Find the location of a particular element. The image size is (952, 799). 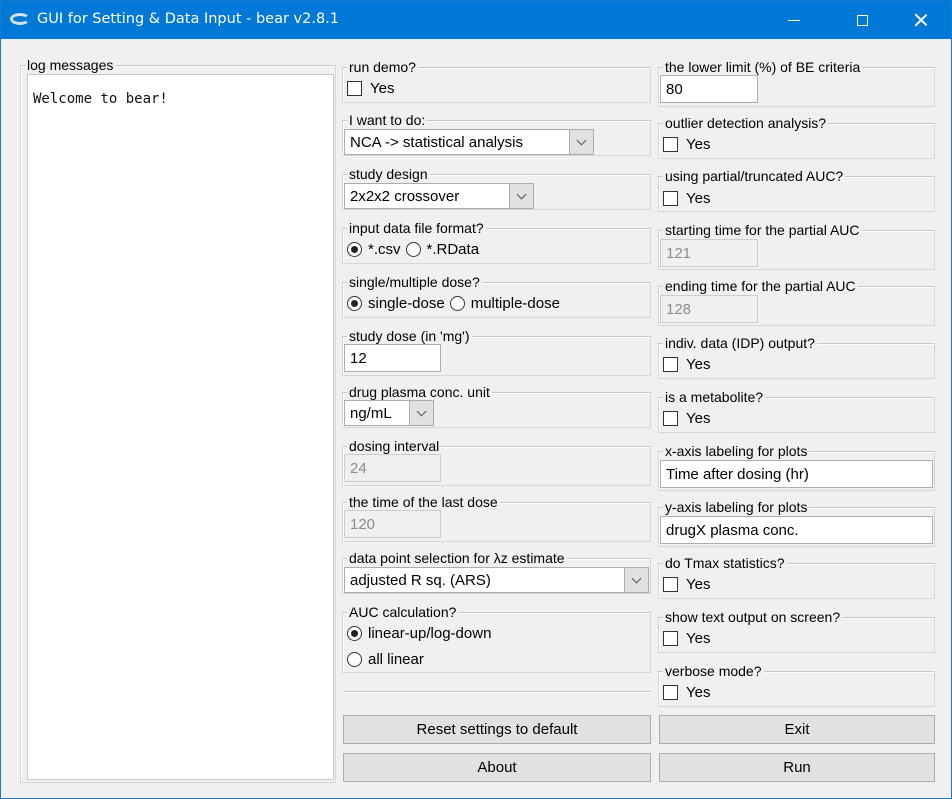

close-button is located at coordinates (921, 20).